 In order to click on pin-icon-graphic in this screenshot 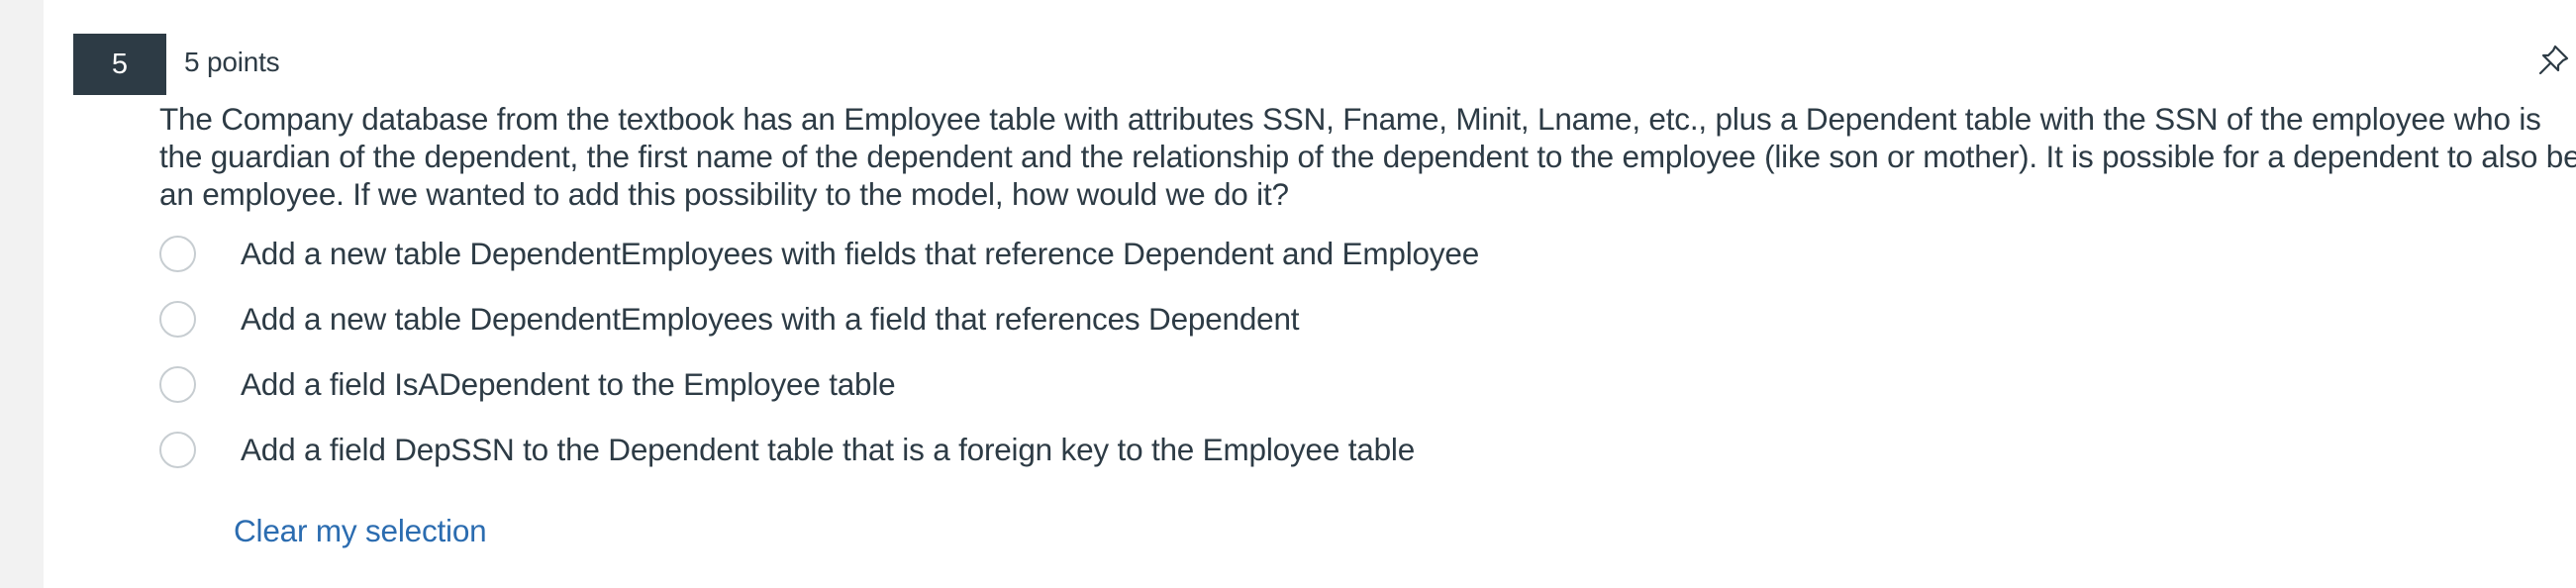, I will do `click(2553, 60)`.